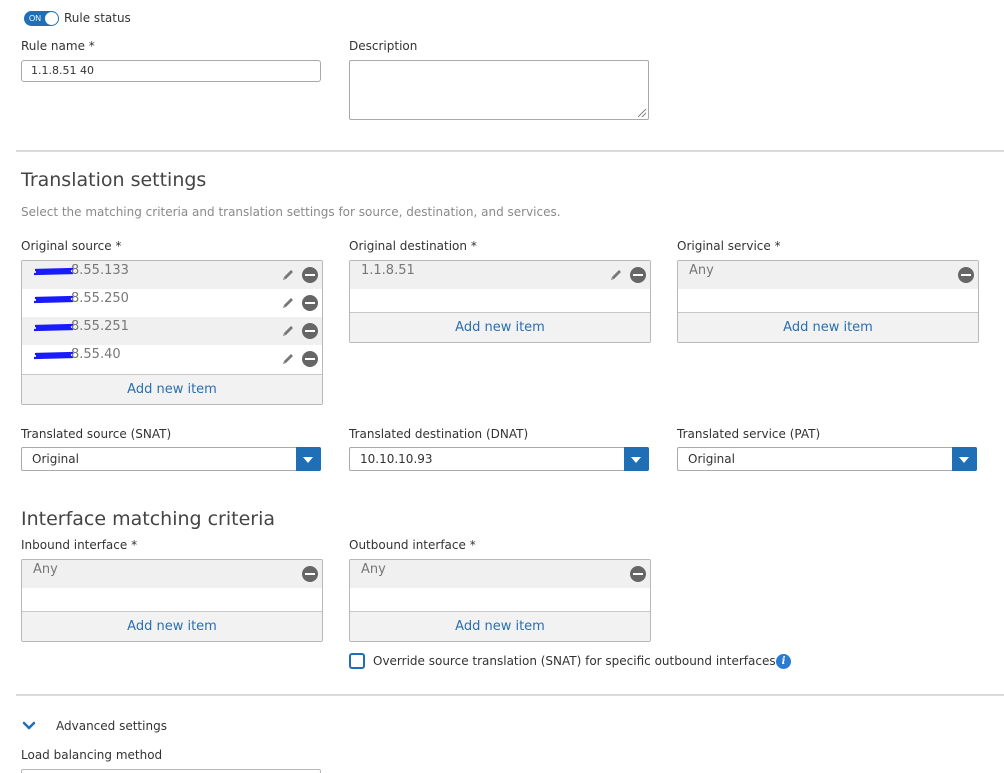 The image size is (1004, 773). I want to click on translated-source-select: Original, so click(171, 459).